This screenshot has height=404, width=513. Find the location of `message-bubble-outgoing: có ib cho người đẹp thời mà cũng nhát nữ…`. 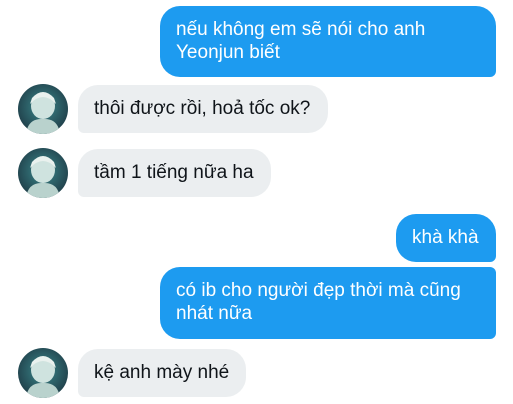

message-bubble-outgoing: có ib cho người đẹp thời mà cũng nhát nữ… is located at coordinates (328, 303).